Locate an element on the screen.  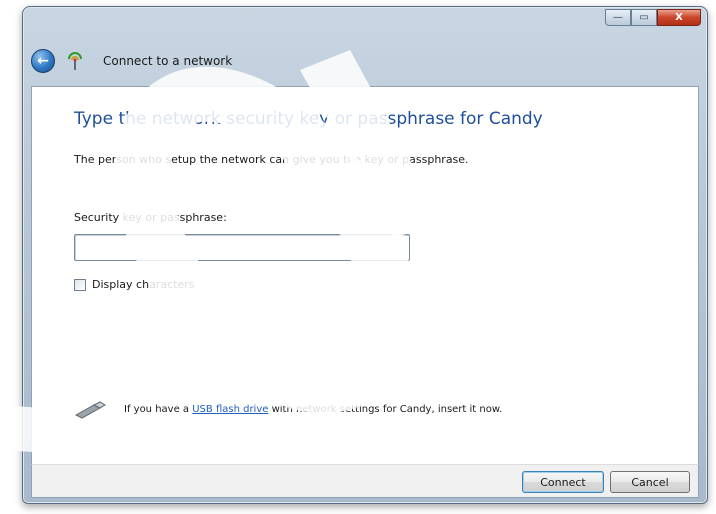
usb-flash-drive-link: USB flash drive is located at coordinates (230, 409).